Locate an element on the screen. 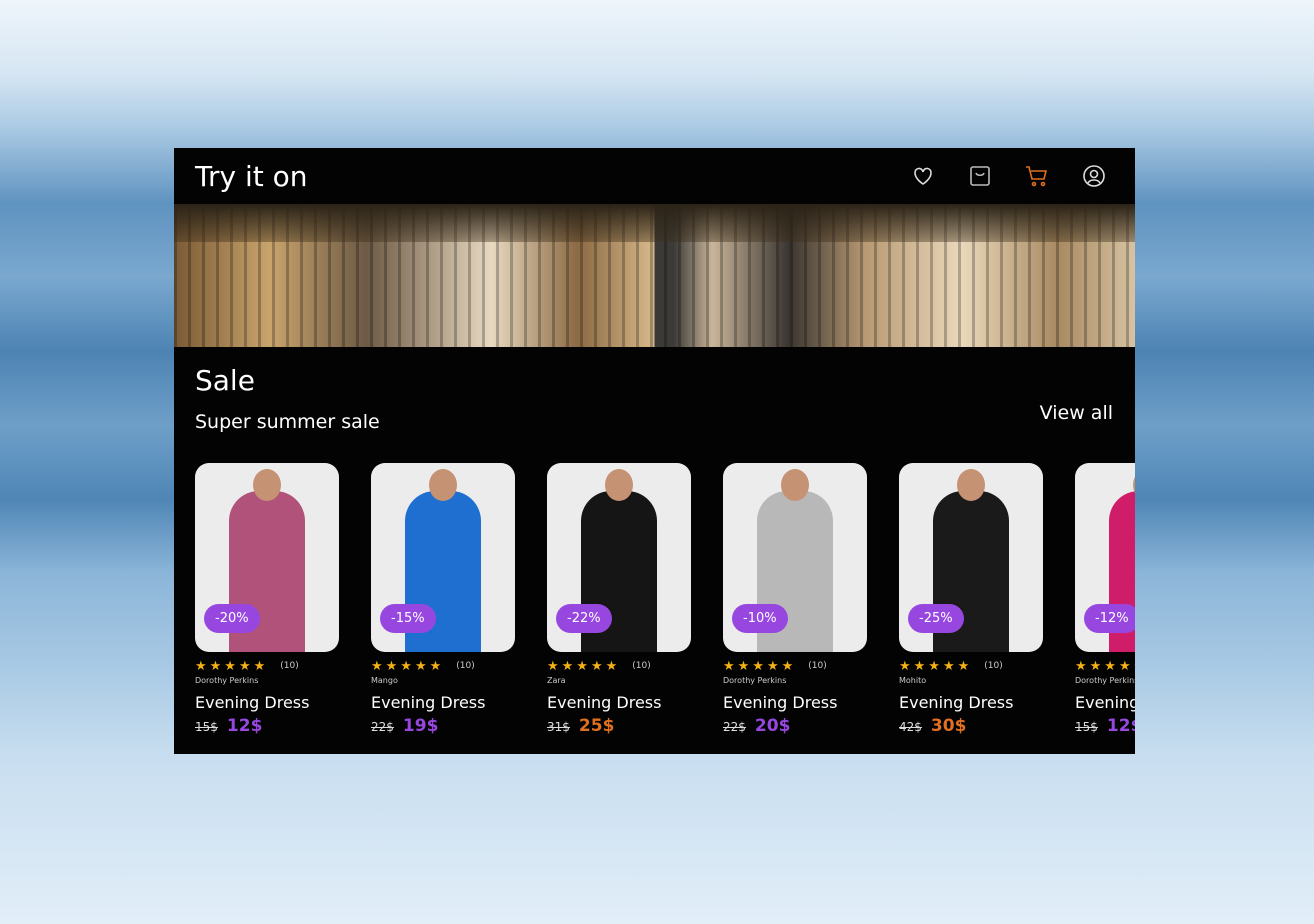 Image resolution: width=1314 pixels, height=924 pixels. product-image: -12% is located at coordinates (1105, 557).